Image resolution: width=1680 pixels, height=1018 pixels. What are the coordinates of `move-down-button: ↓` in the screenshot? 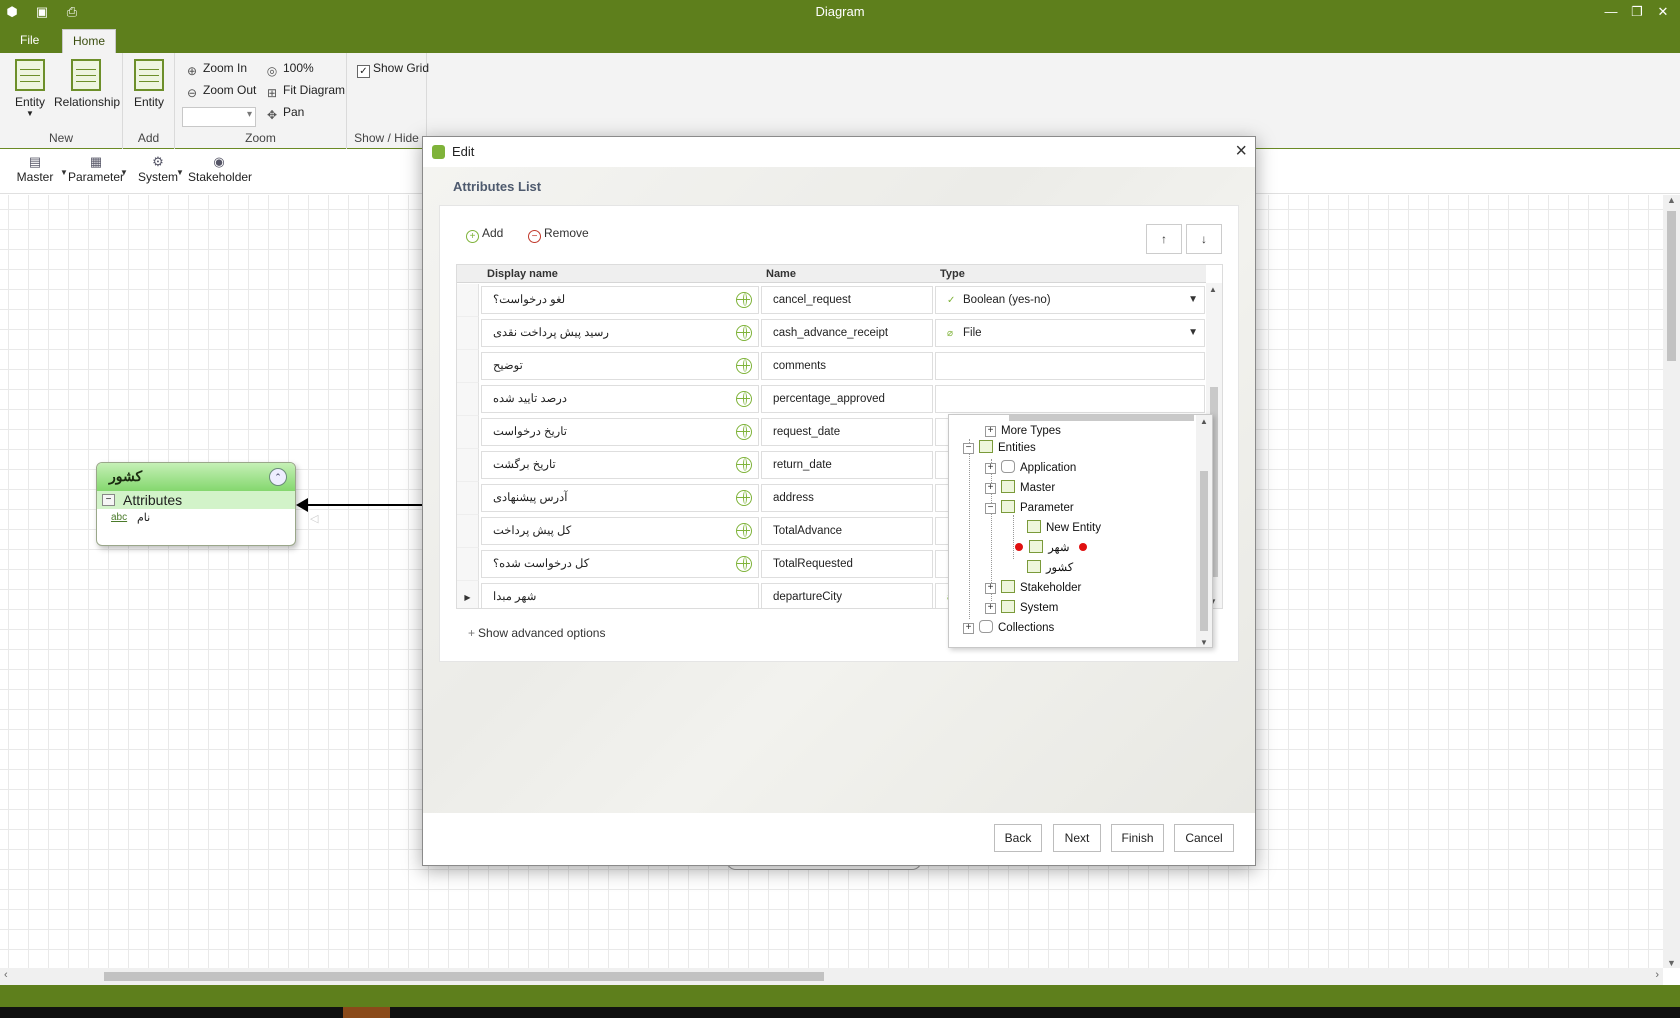 It's located at (1204, 239).